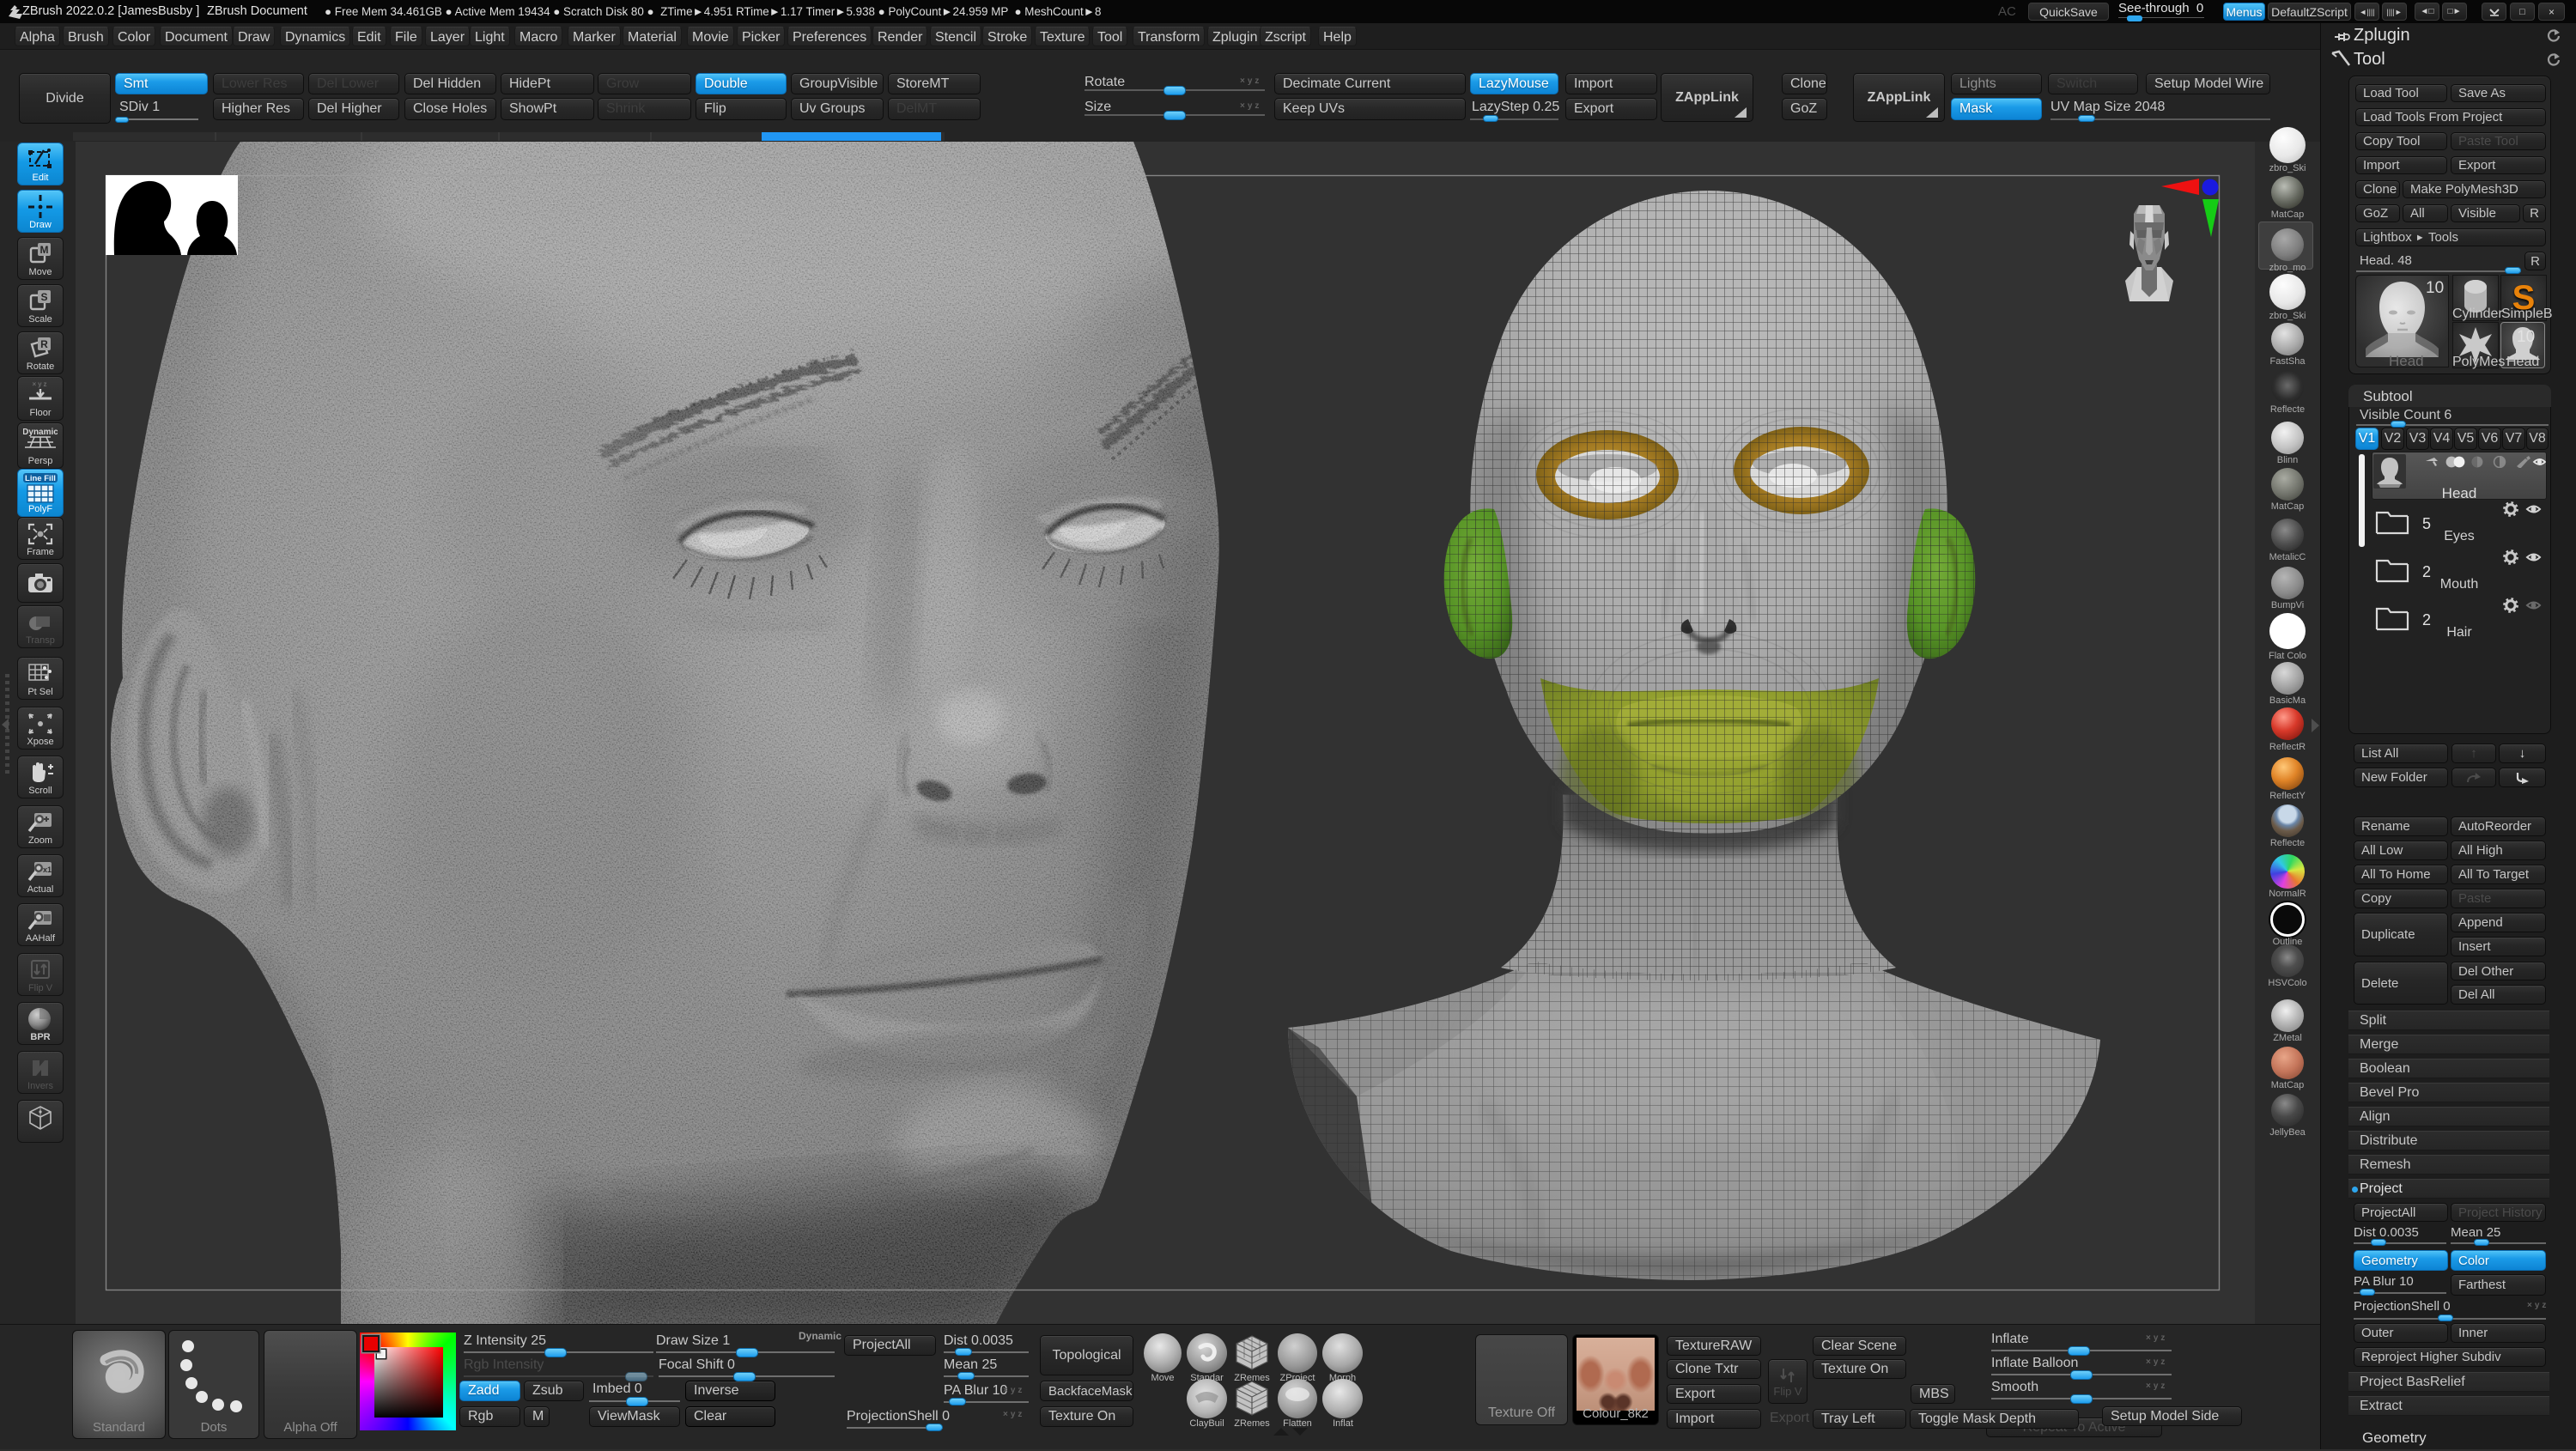  I want to click on svg-text: S, so click(44, 297).